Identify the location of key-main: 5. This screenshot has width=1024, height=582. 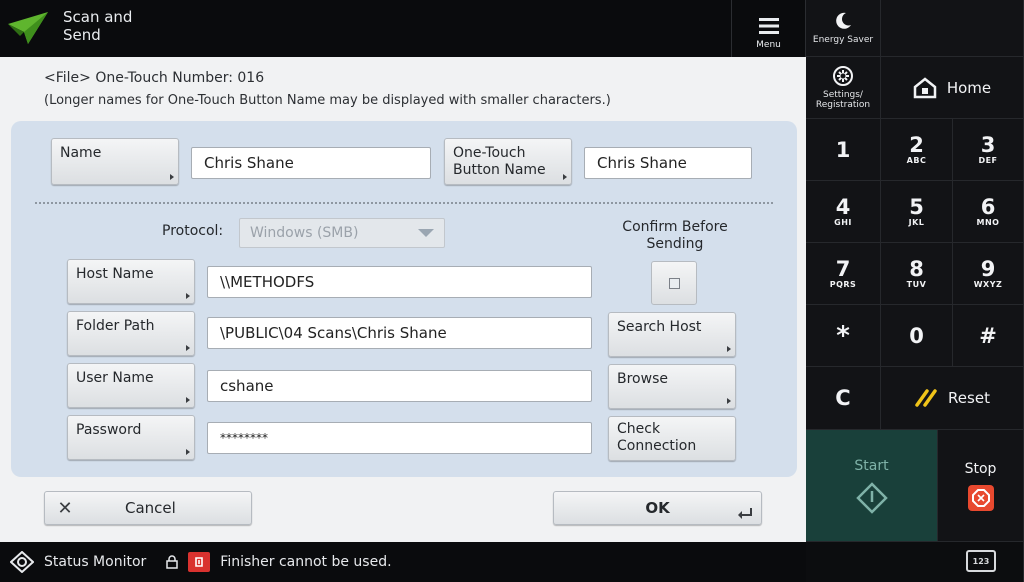
(916, 207).